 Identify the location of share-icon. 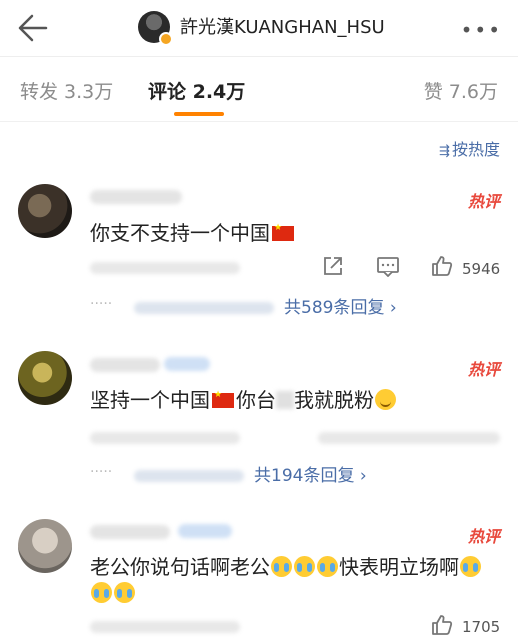
(333, 268).